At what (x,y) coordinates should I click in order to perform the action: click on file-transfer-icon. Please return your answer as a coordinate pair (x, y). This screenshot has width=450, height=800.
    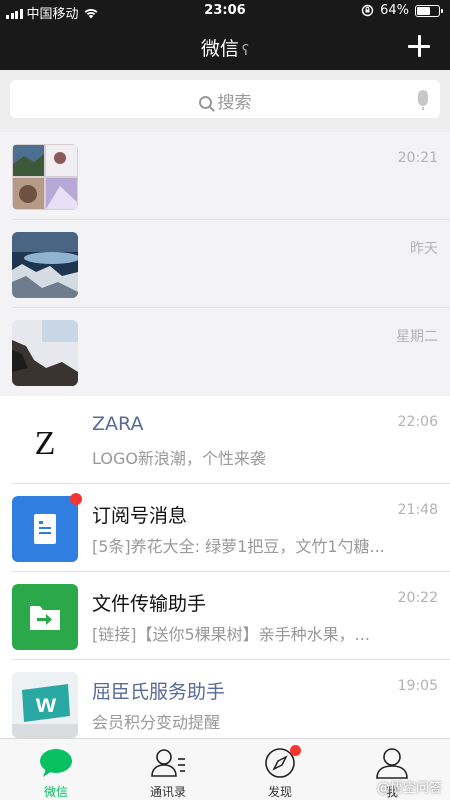
    Looking at the image, I should click on (45, 617).